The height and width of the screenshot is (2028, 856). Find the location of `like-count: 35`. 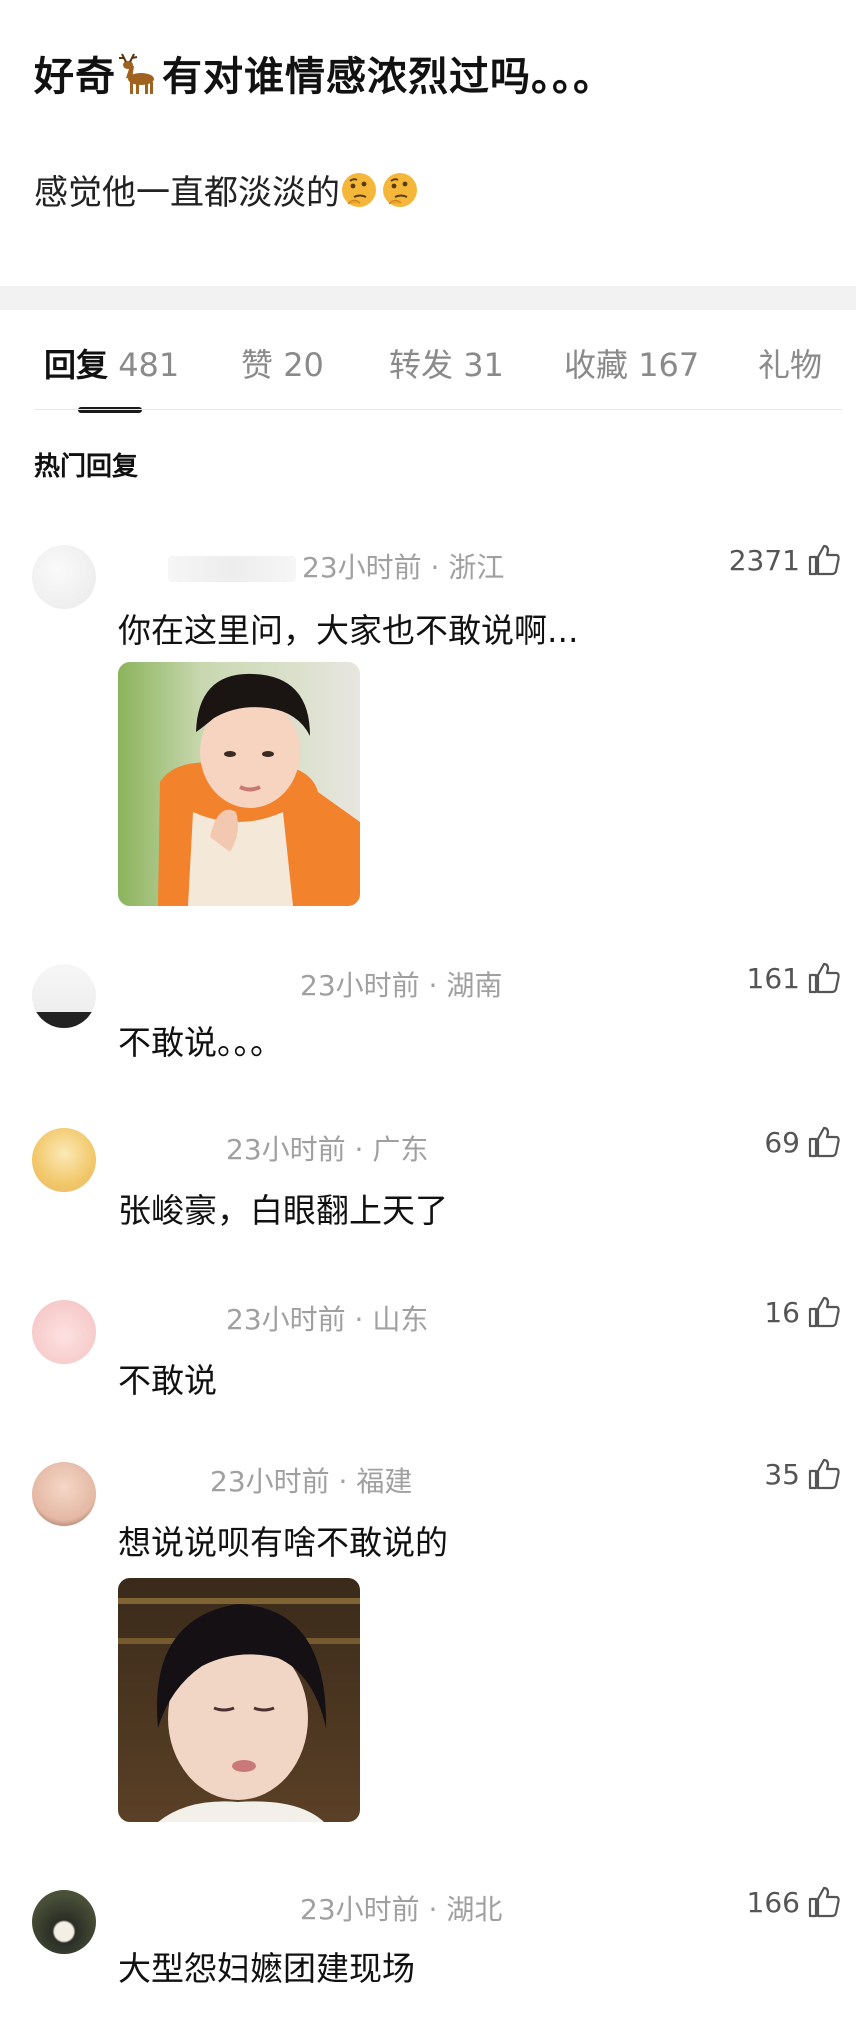

like-count: 35 is located at coordinates (782, 1474).